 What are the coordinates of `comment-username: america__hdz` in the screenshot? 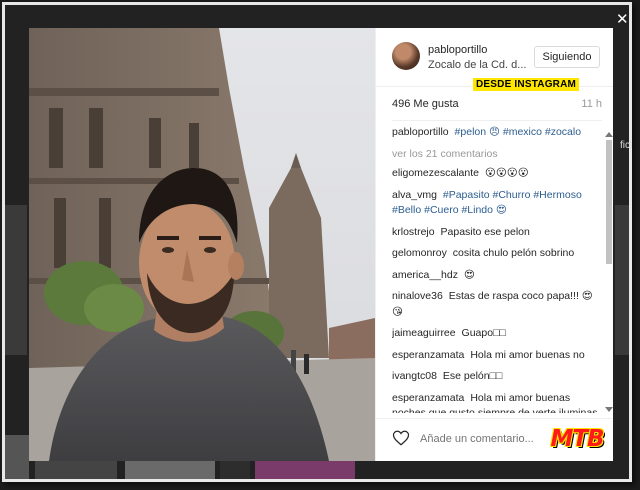 It's located at (425, 275).